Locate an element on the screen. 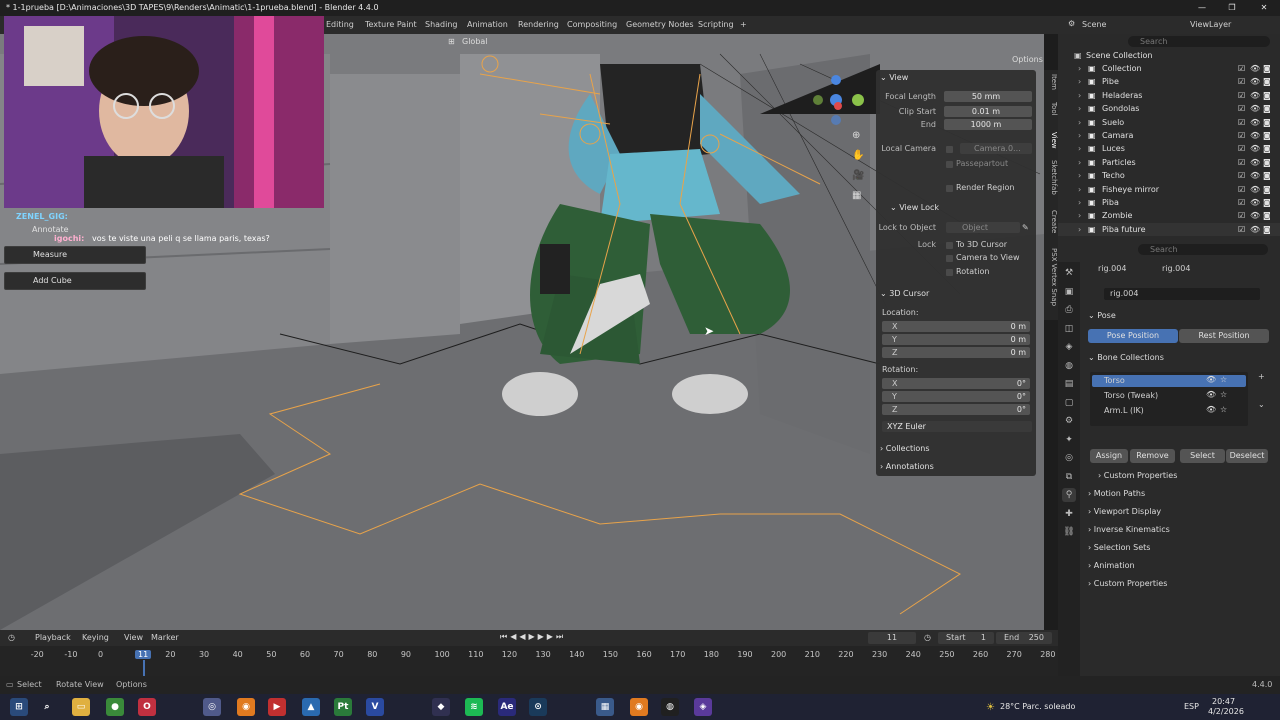  outliner-item: › ▣ Techo ☑ 👁 ◙ is located at coordinates (1169, 175).